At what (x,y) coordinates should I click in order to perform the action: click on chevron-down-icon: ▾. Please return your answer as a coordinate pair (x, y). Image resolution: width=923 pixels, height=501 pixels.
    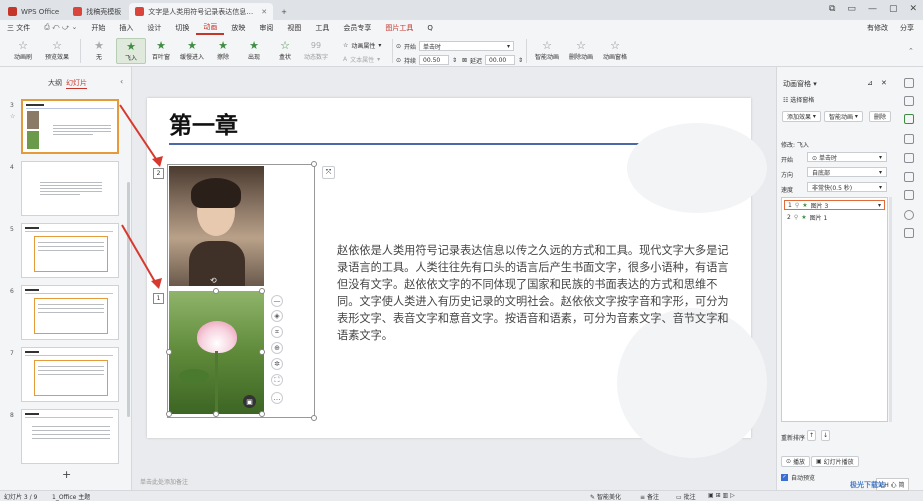
    Looking at the image, I should click on (879, 205).